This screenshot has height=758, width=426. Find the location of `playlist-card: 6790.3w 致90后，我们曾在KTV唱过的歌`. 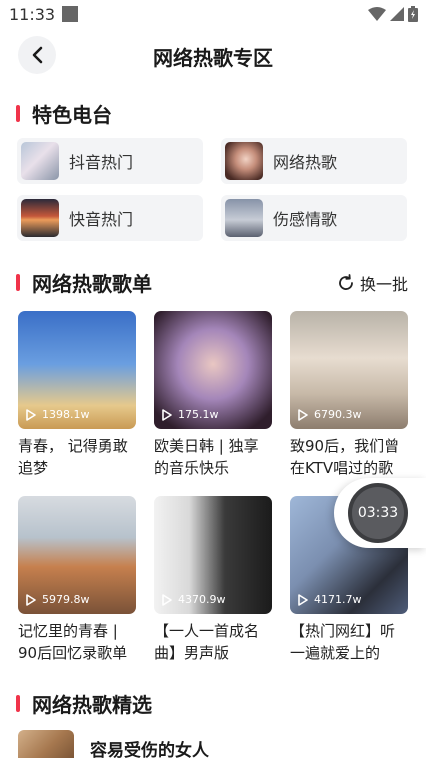

playlist-card: 6790.3w 致90后，我们曾在KTV唱过的歌 is located at coordinates (349, 395).